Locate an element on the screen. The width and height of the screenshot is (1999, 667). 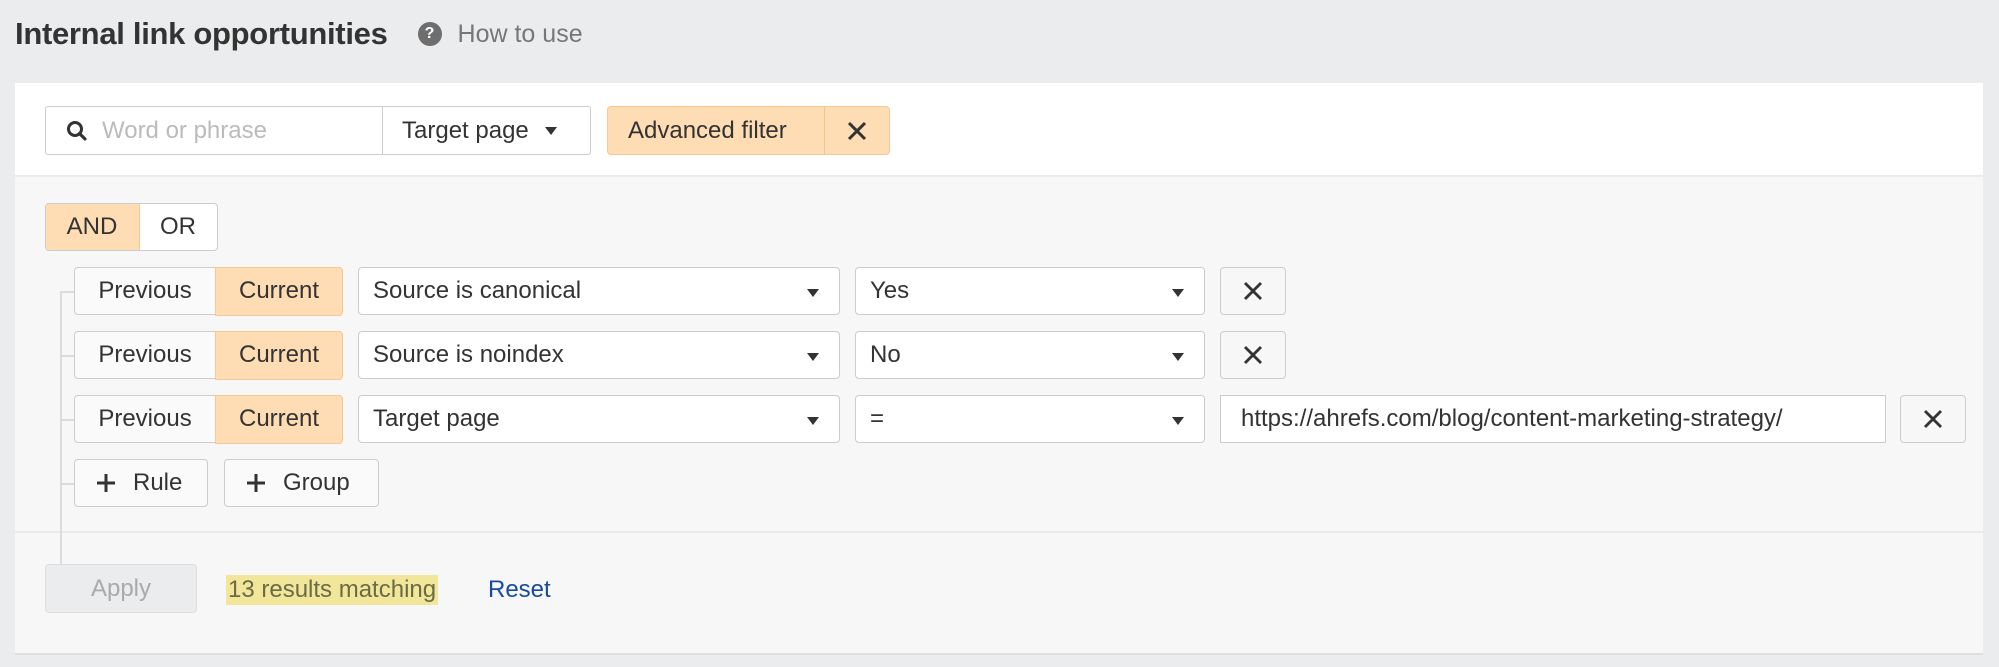
page-title: Internal link opportunities is located at coordinates (201, 33).